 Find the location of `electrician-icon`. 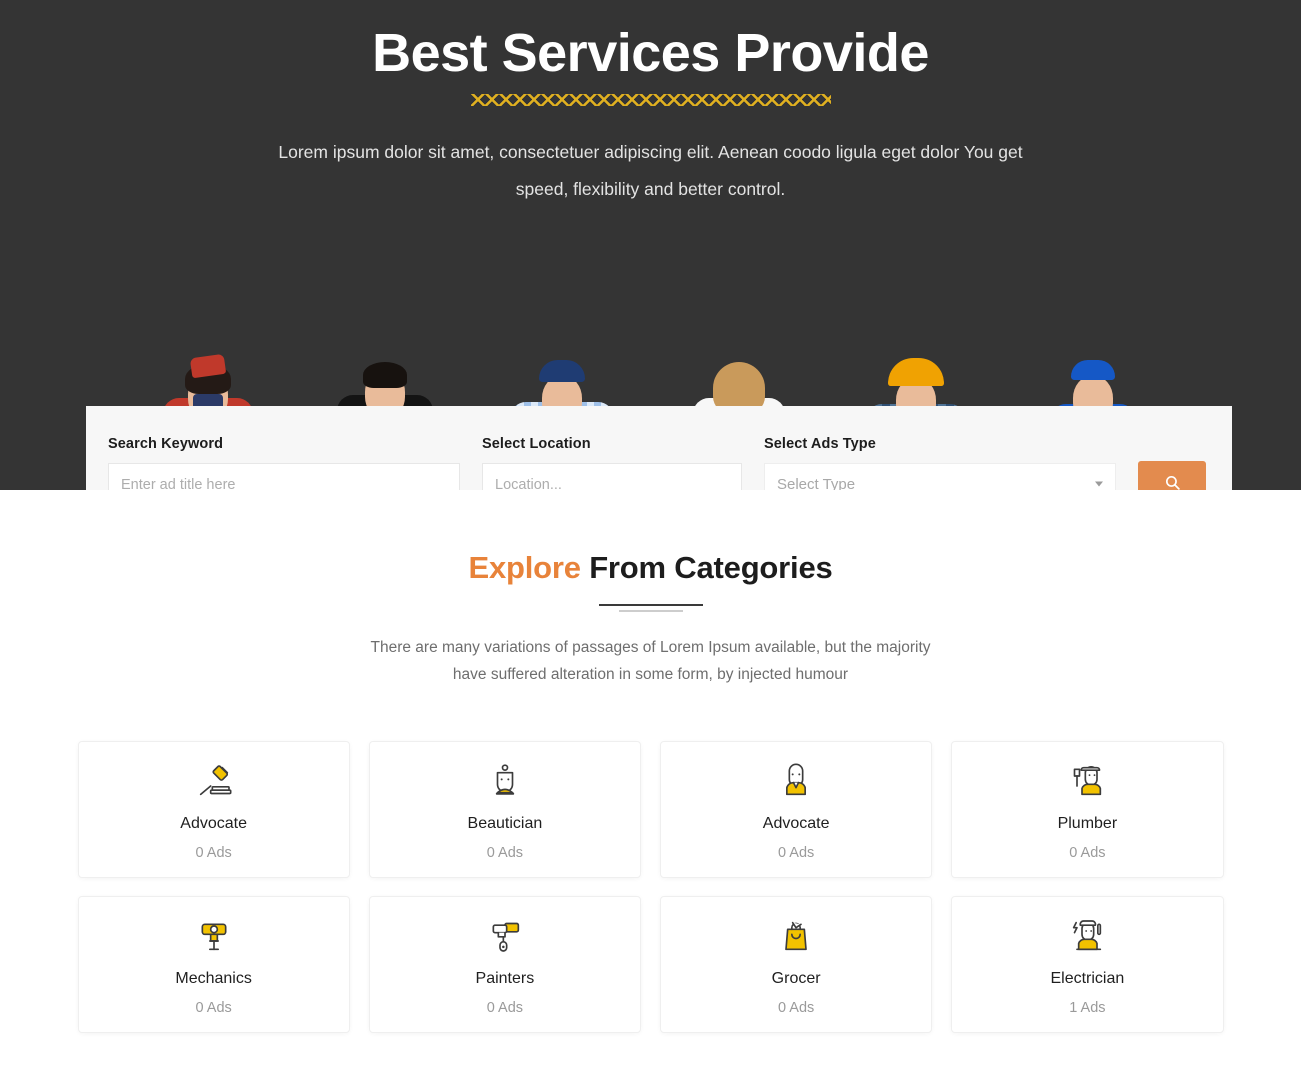

electrician-icon is located at coordinates (1087, 936).